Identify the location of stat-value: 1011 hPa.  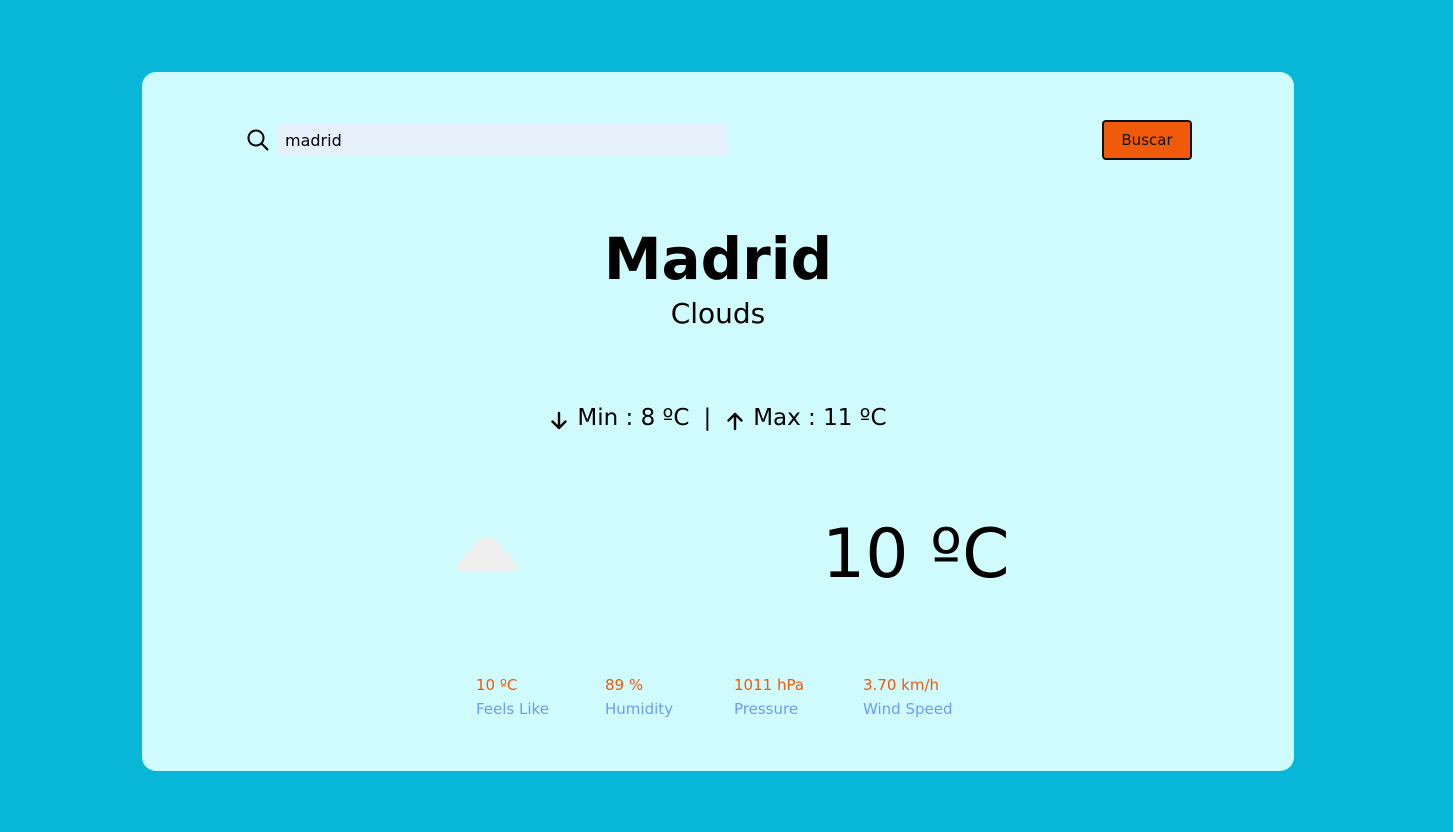
(769, 685).